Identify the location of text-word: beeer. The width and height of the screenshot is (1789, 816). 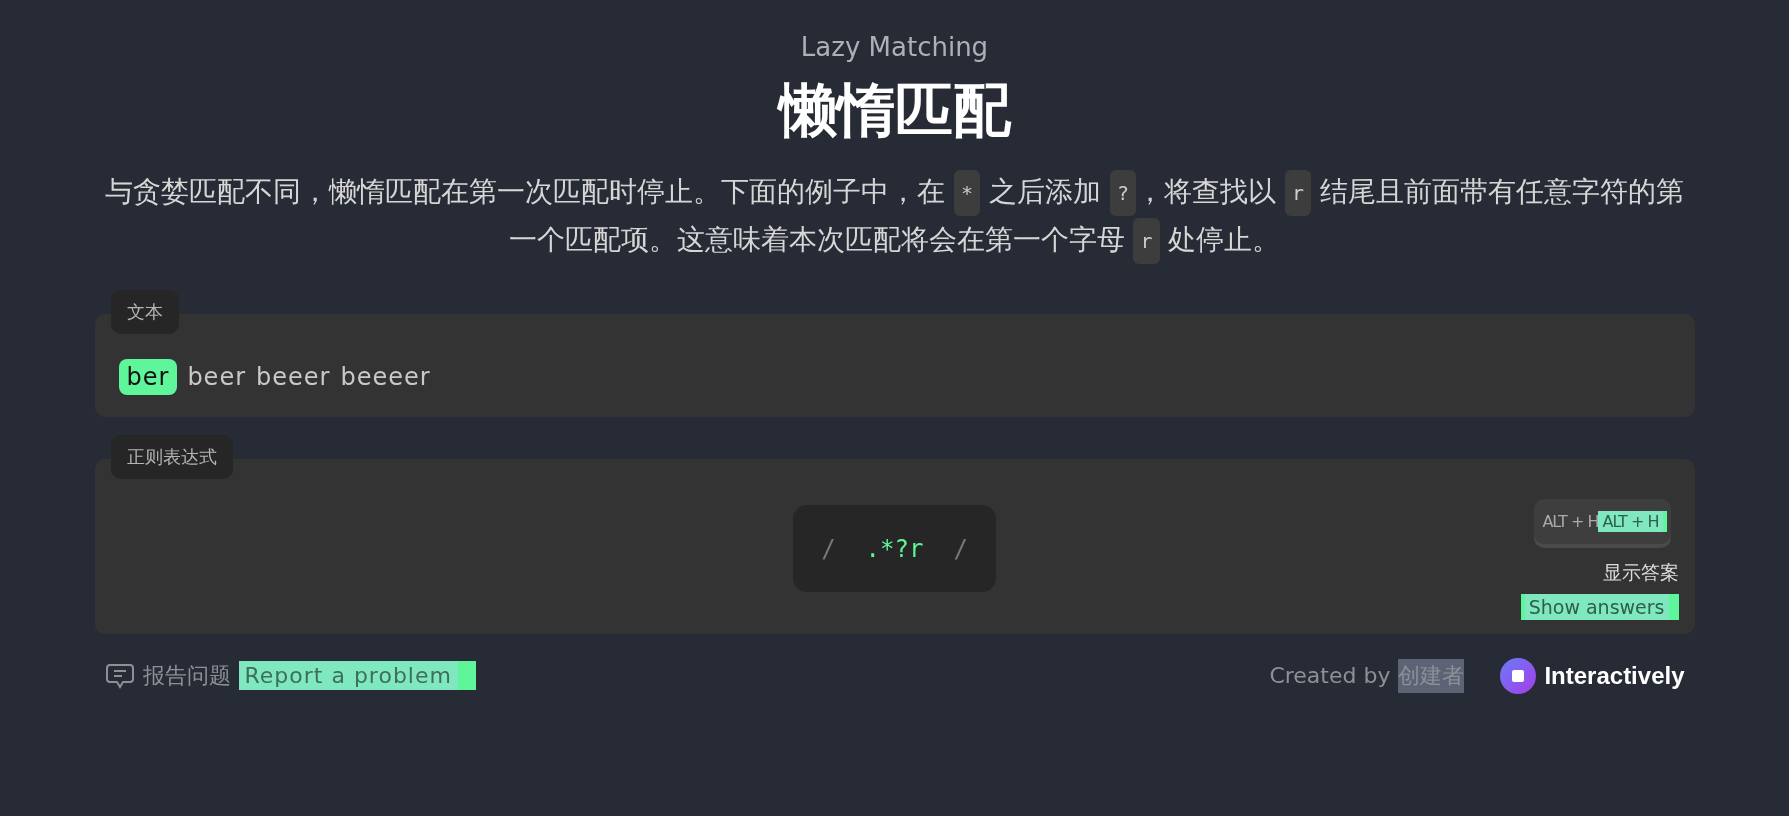
(293, 377).